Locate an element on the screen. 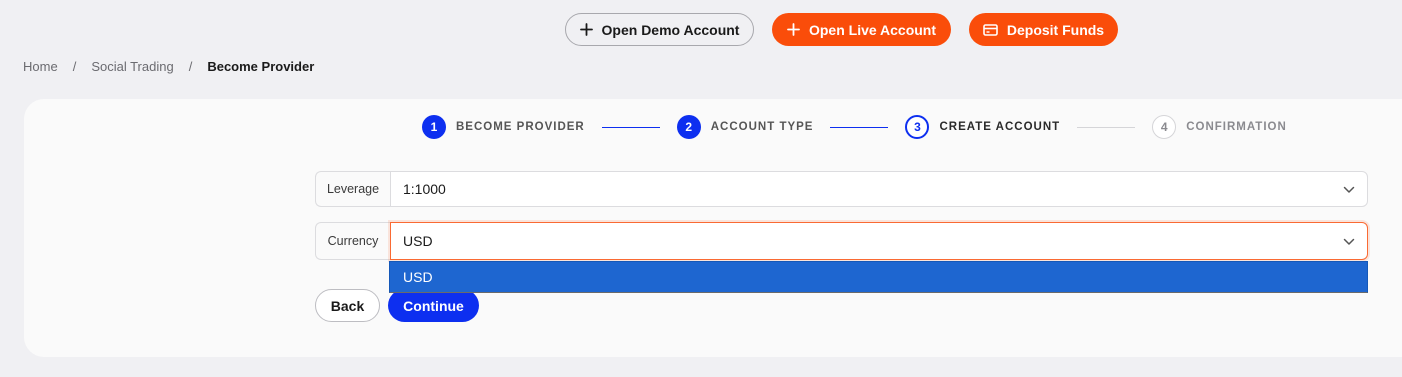 This screenshot has height=377, width=1402. leverage-select: 1:1000 is located at coordinates (879, 189).